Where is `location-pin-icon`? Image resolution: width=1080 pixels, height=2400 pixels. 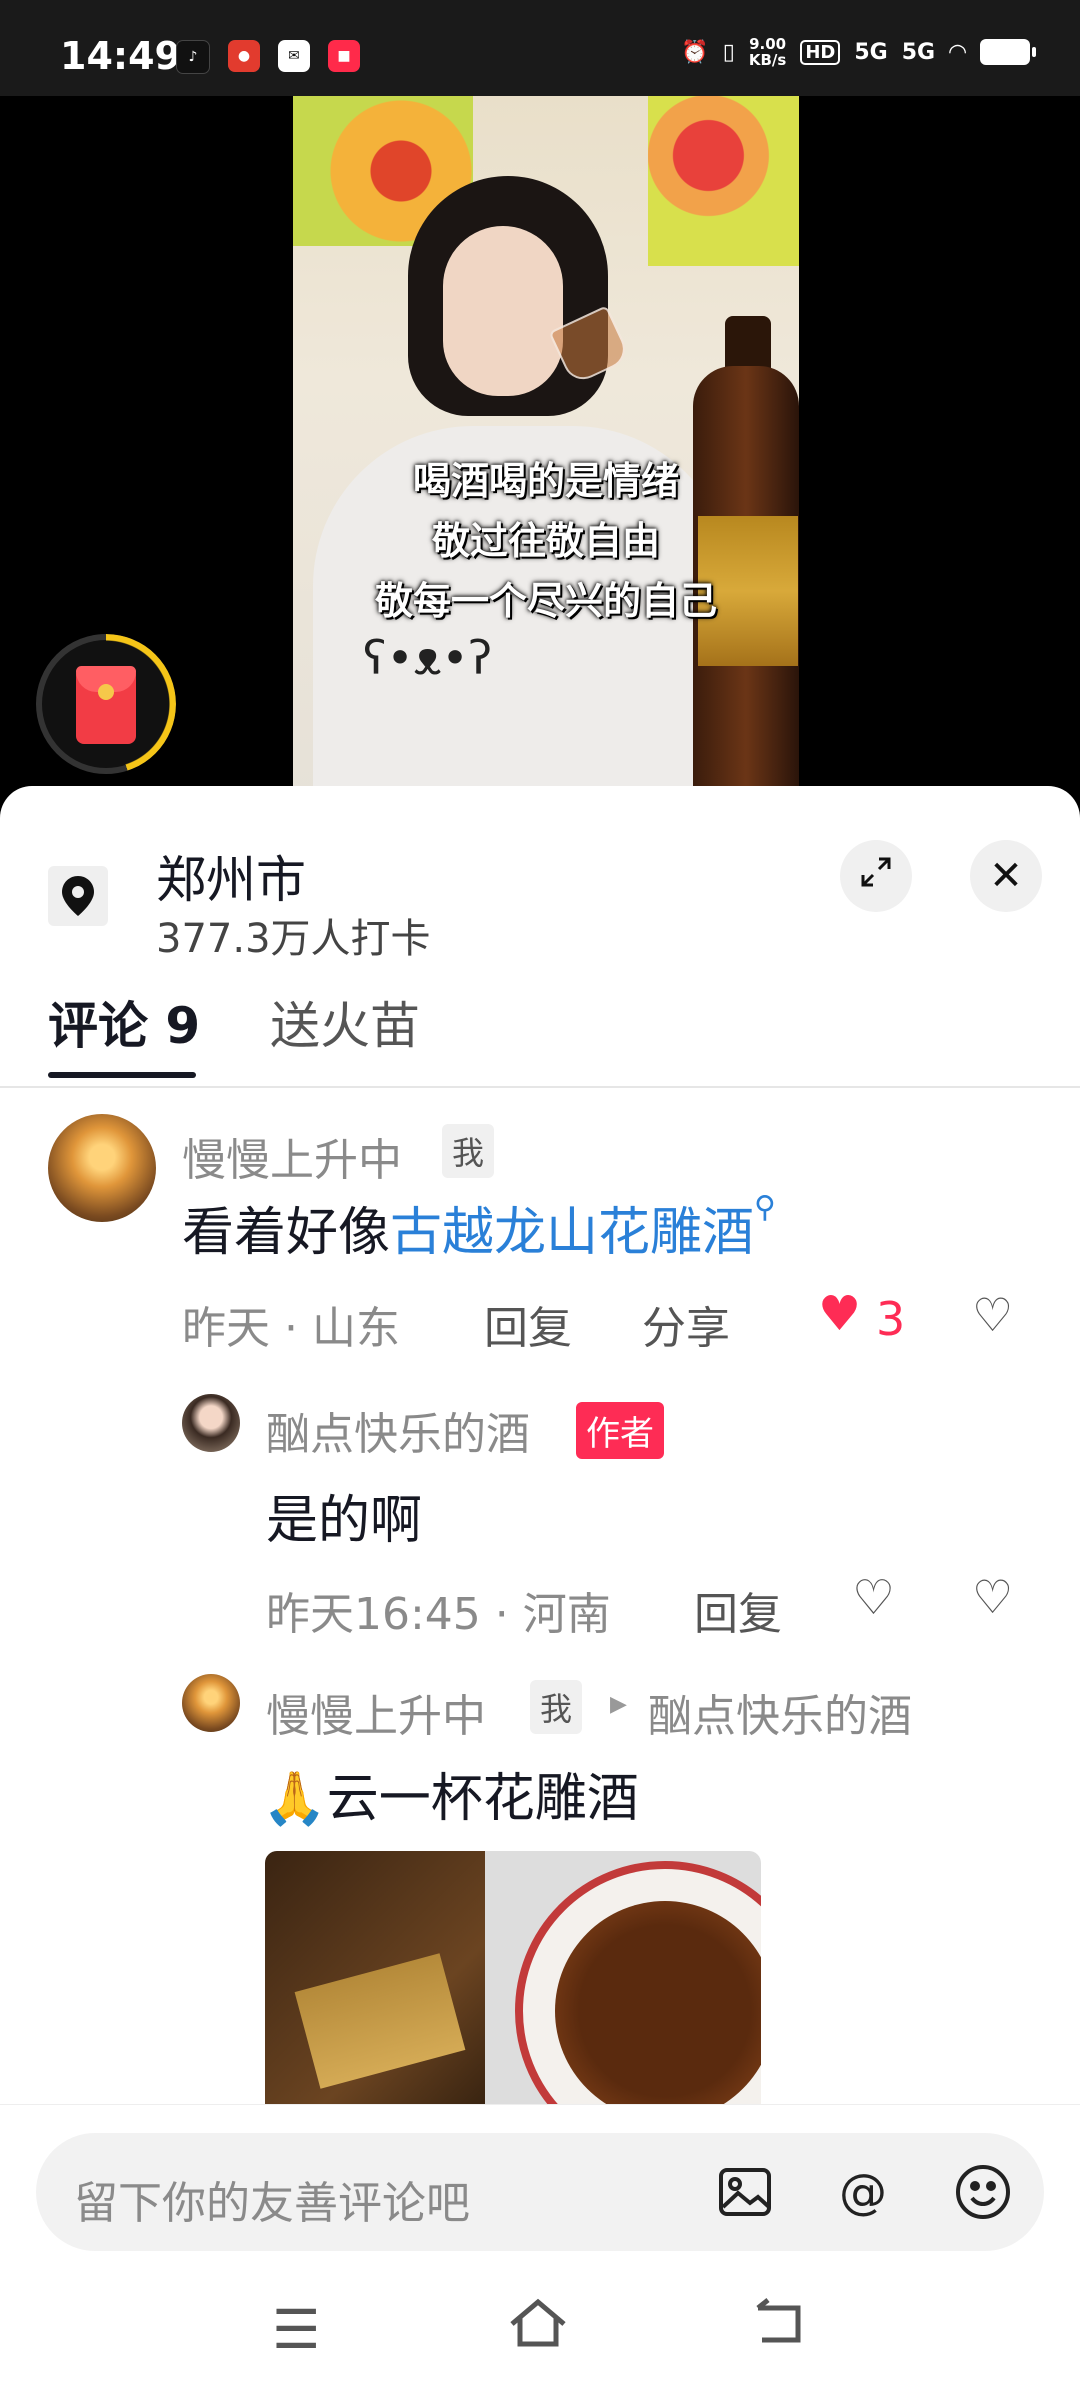 location-pin-icon is located at coordinates (78, 896).